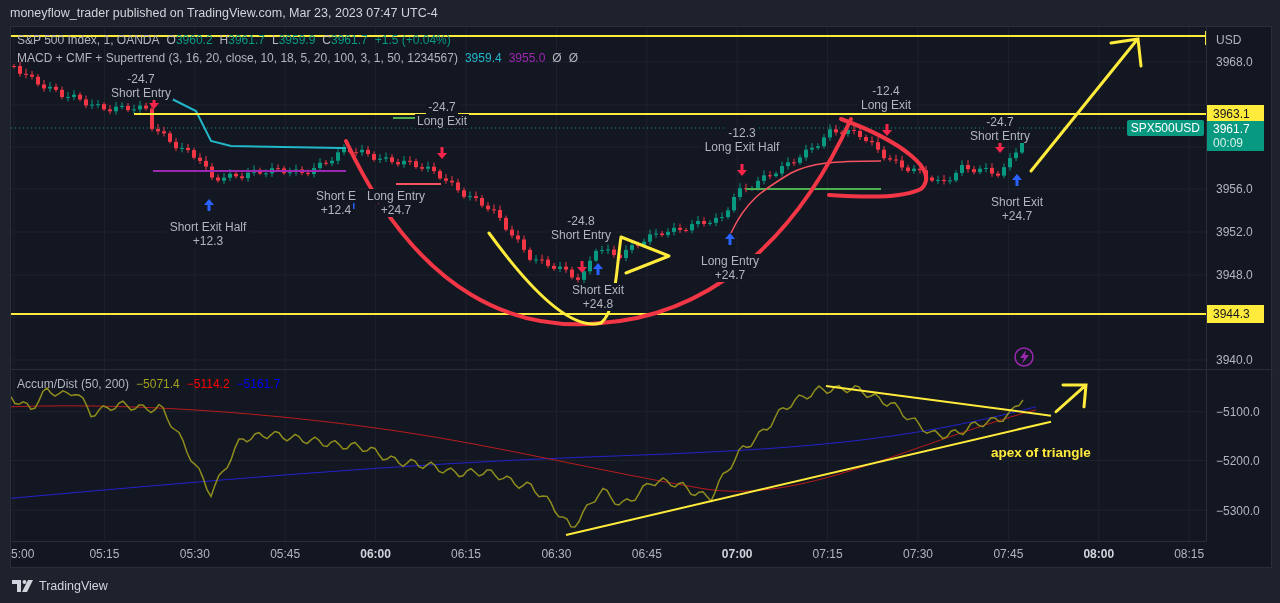 This screenshot has width=1280, height=603. What do you see at coordinates (336, 196) in the screenshot?
I see `signal-label: Short E` at bounding box center [336, 196].